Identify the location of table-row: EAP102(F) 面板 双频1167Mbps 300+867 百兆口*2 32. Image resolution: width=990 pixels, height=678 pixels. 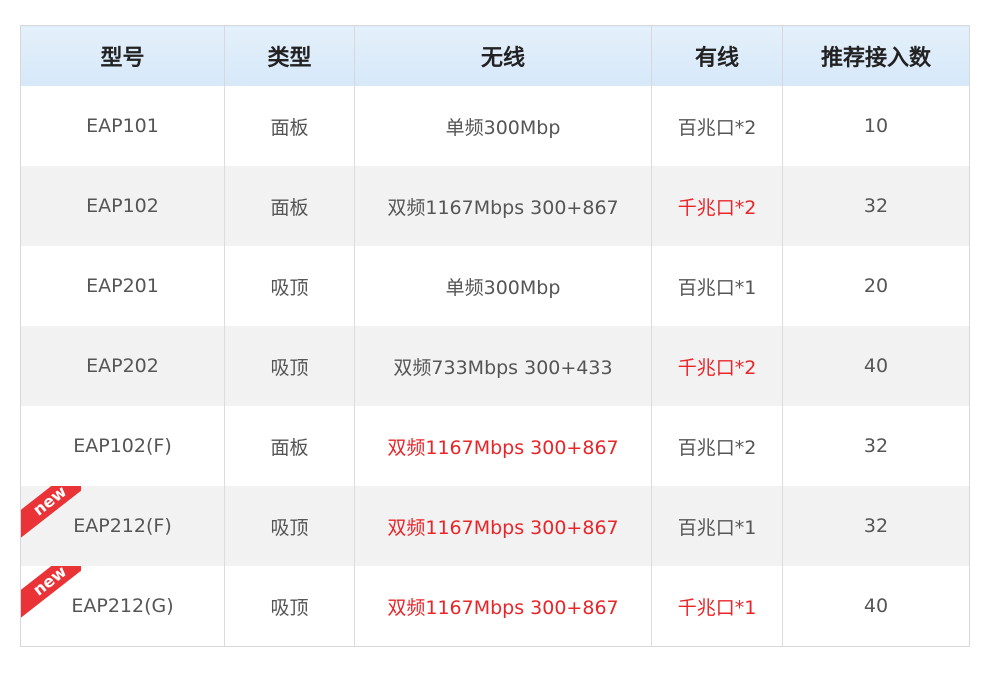
(495, 446).